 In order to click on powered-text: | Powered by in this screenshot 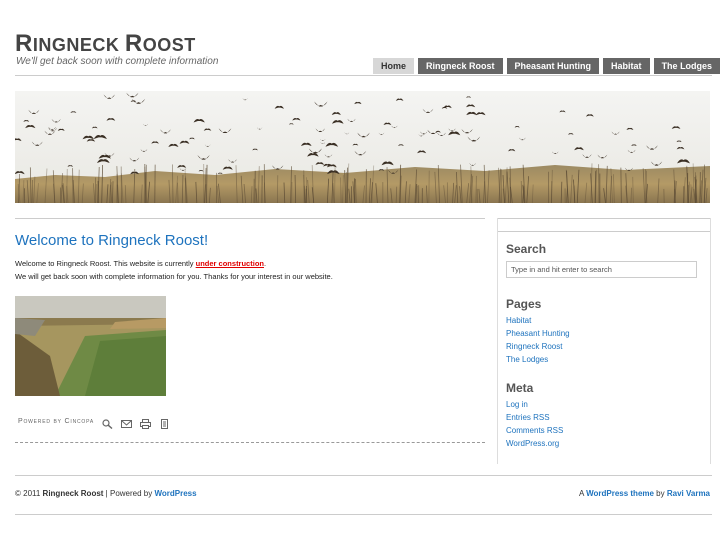, I will do `click(129, 493)`.